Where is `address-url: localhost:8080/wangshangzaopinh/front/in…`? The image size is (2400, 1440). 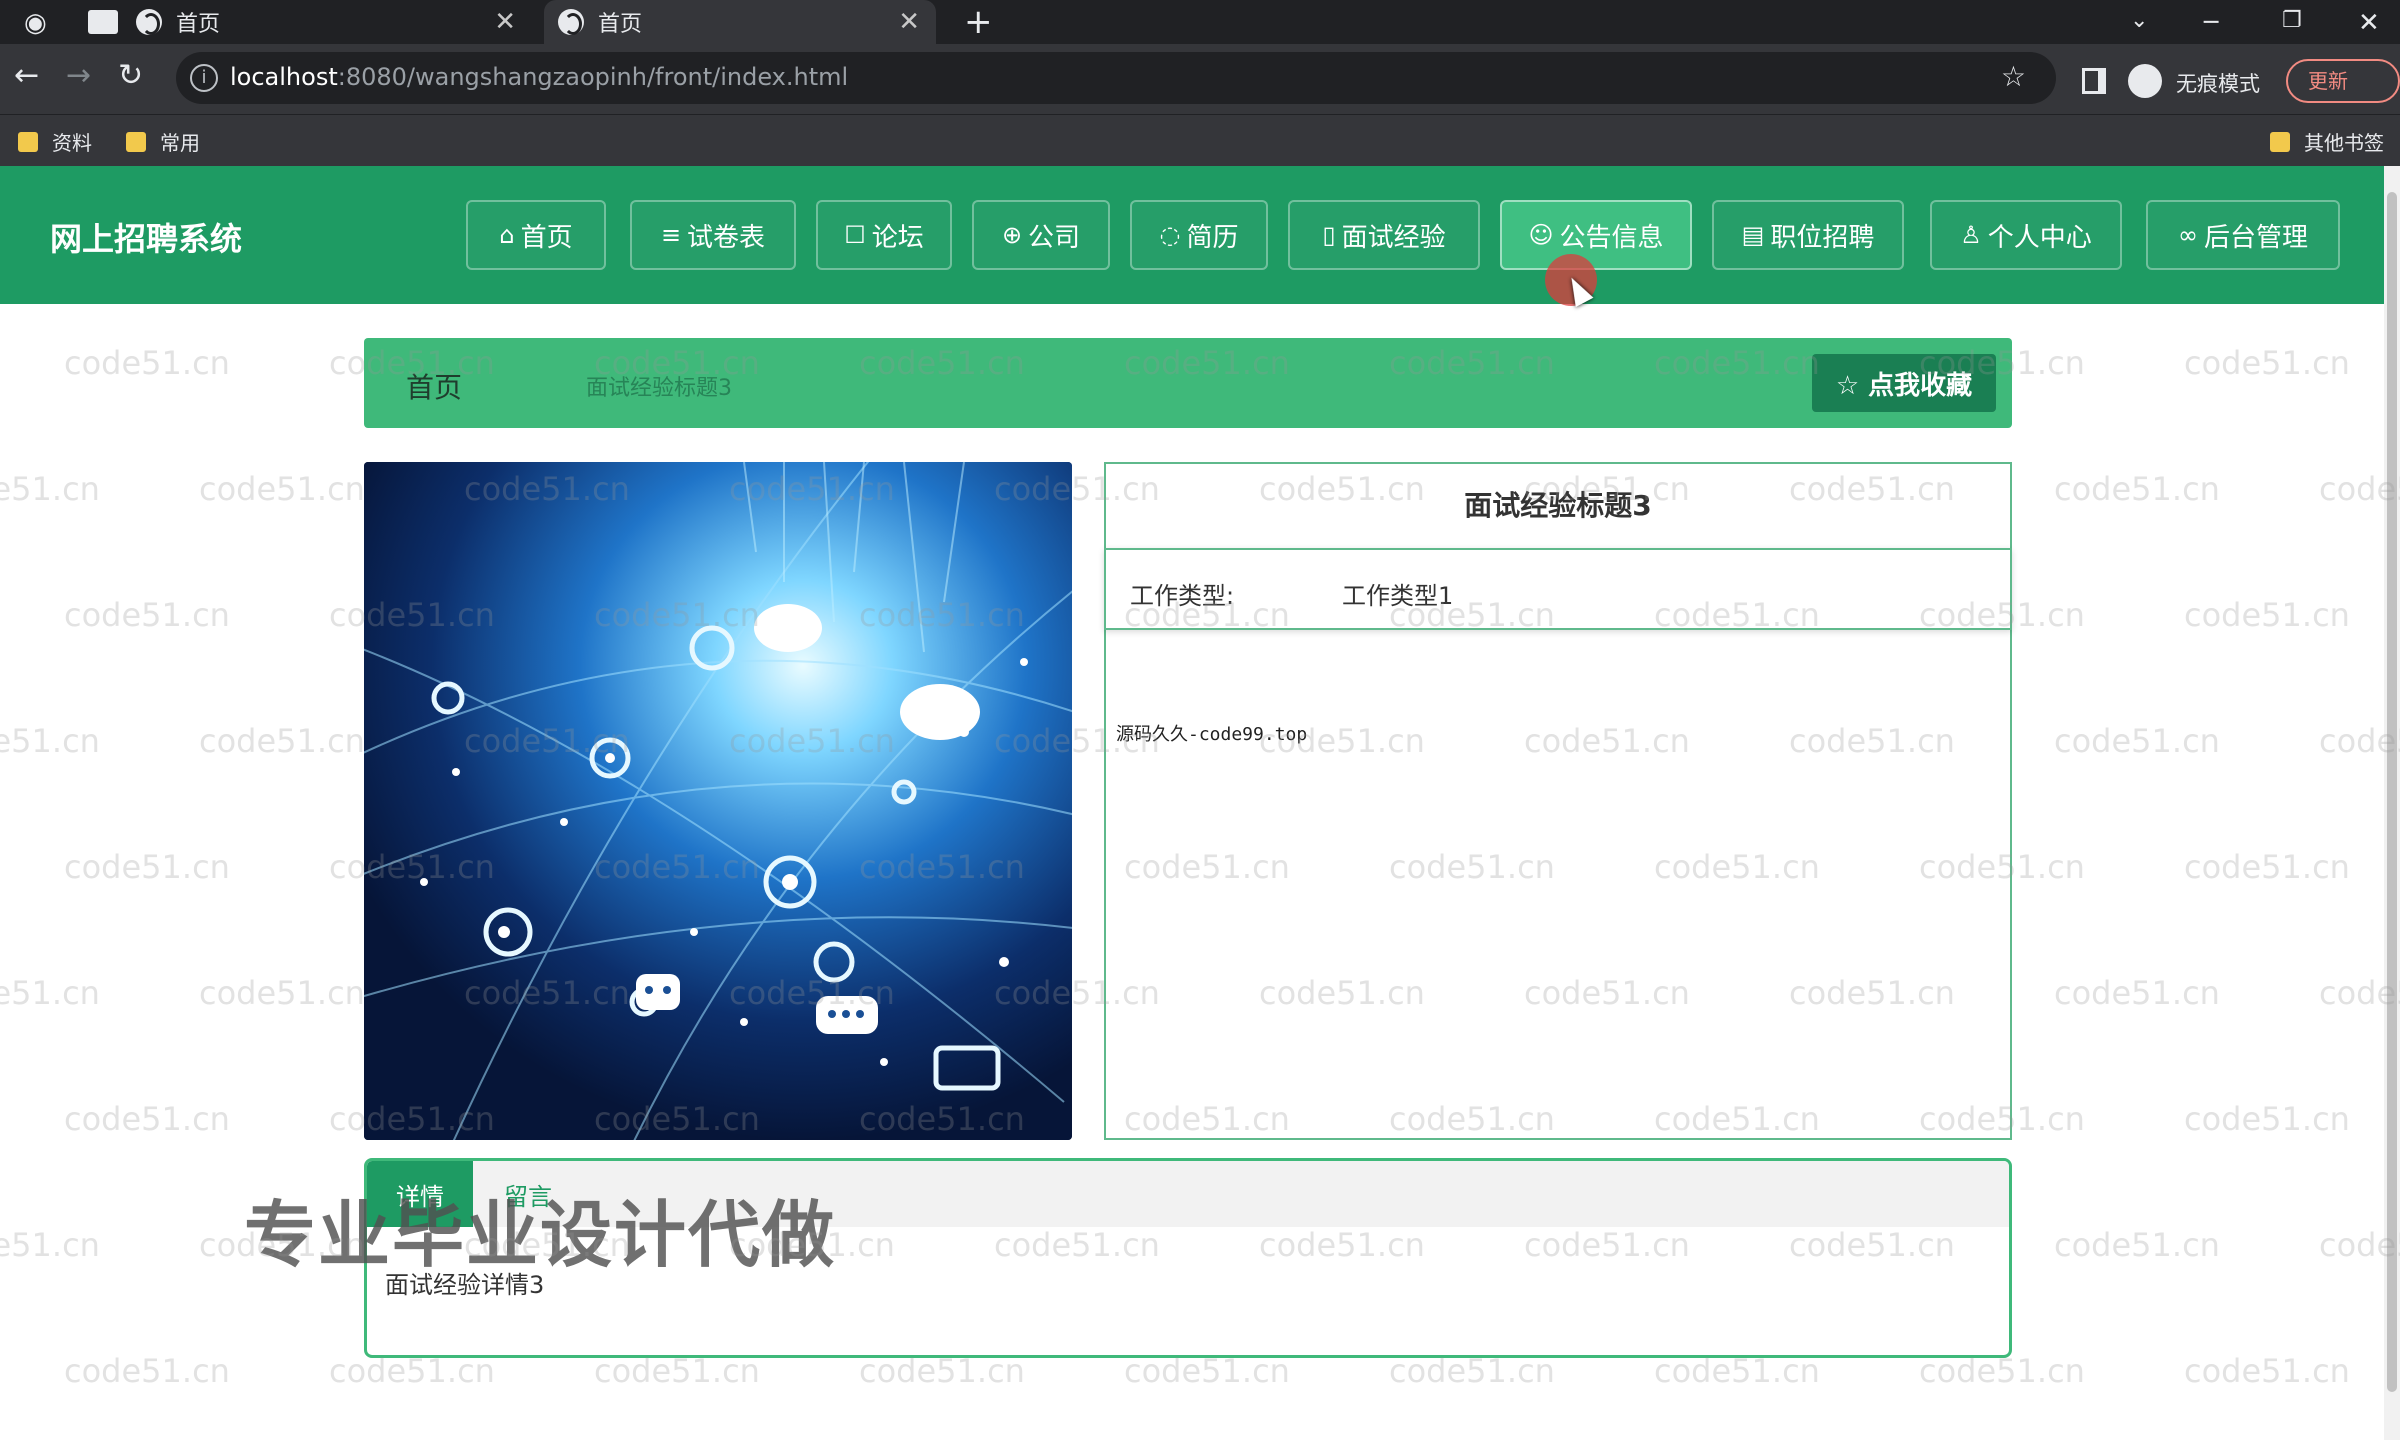
address-url: localhost:8080/wangshangzaopinh/front/in… is located at coordinates (539, 77).